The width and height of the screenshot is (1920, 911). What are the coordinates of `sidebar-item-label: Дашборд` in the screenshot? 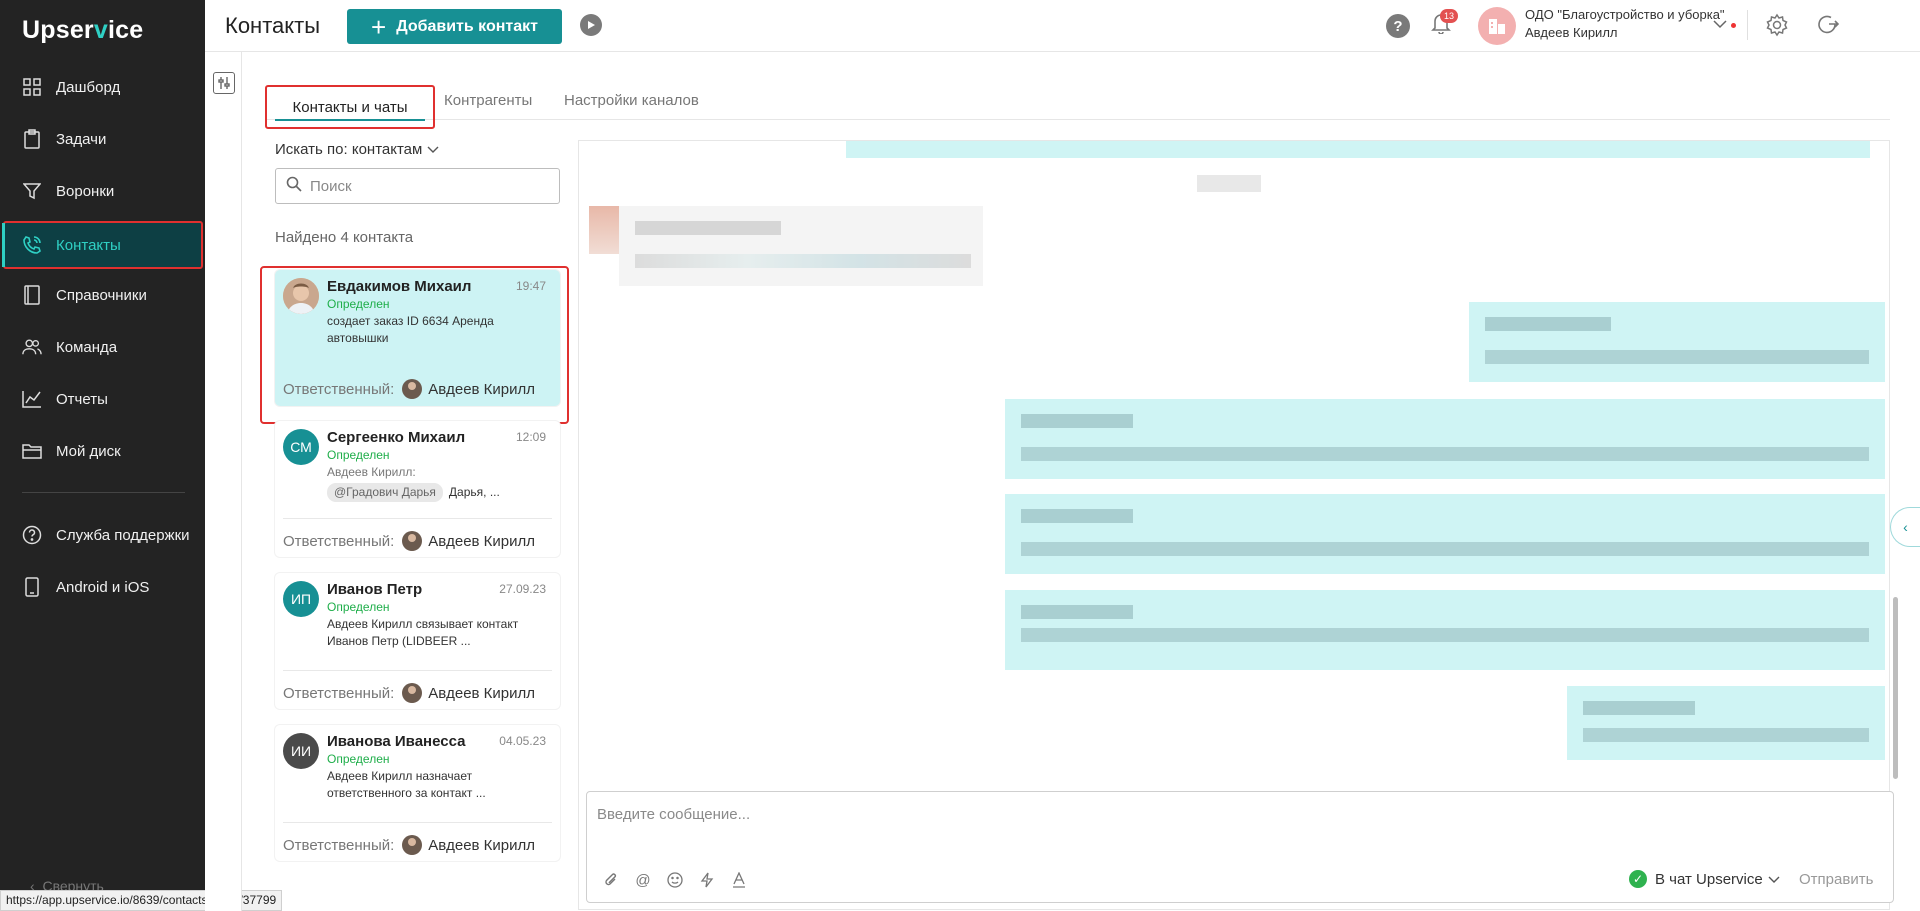 It's located at (88, 87).